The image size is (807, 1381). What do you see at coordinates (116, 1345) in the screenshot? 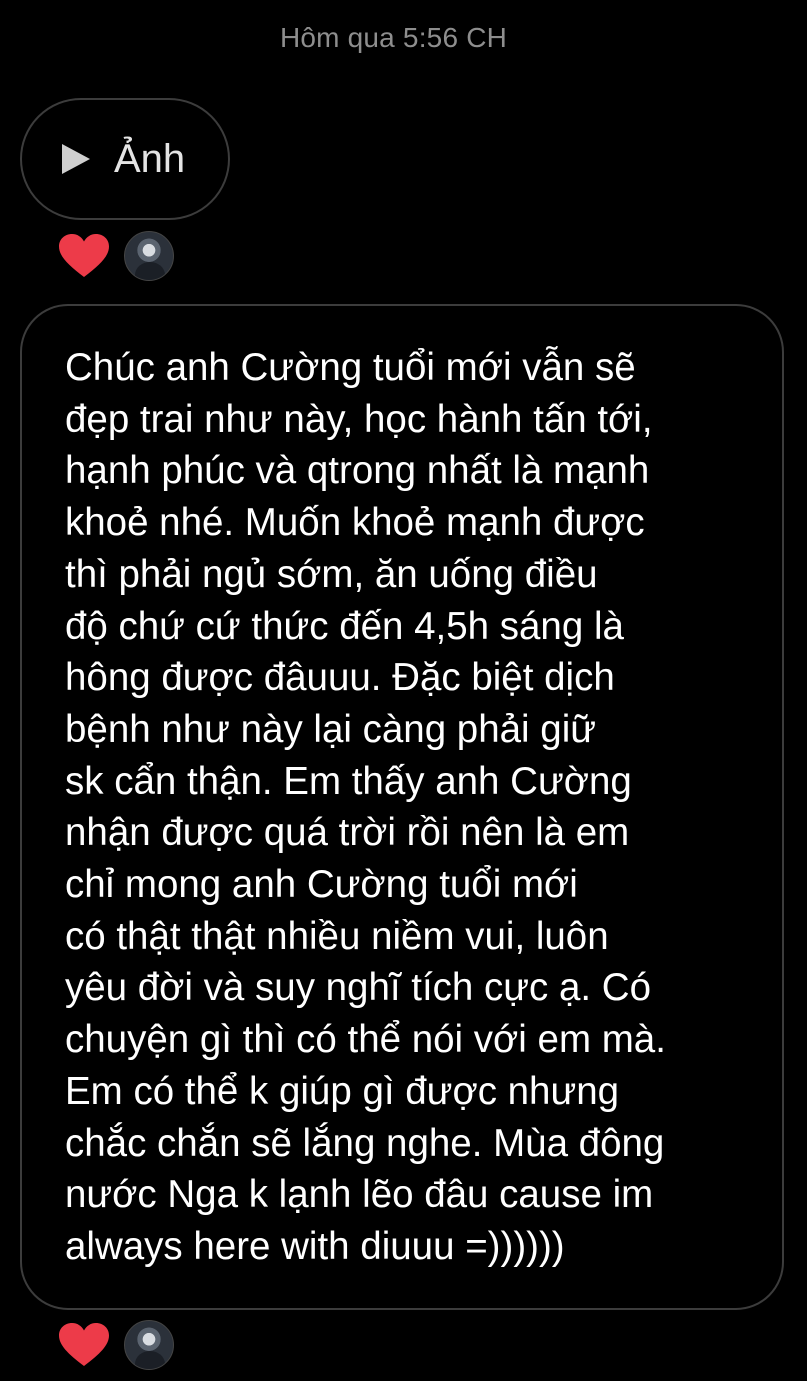
I see `text-reaction-row` at bounding box center [116, 1345].